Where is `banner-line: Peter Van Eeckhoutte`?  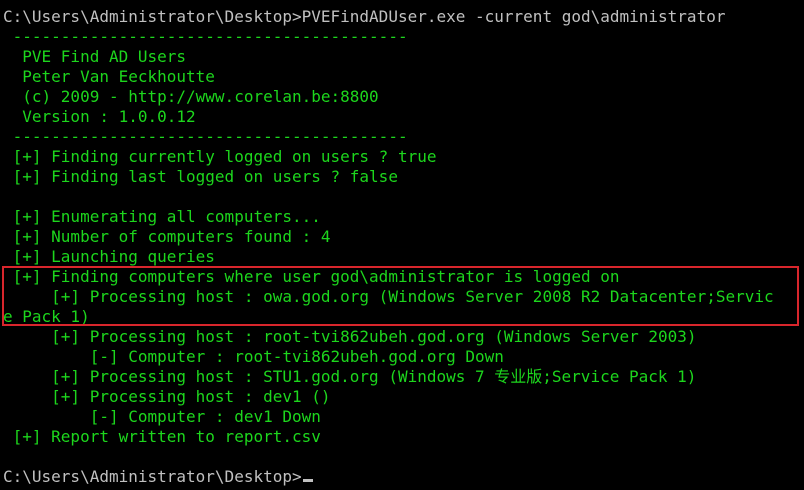
banner-line: Peter Van Eeckhoutte is located at coordinates (109, 76).